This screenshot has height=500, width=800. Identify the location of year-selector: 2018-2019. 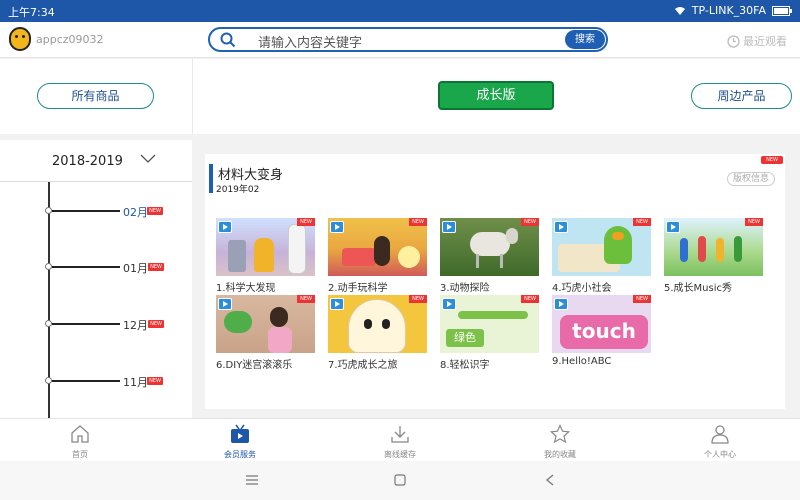
(96, 161).